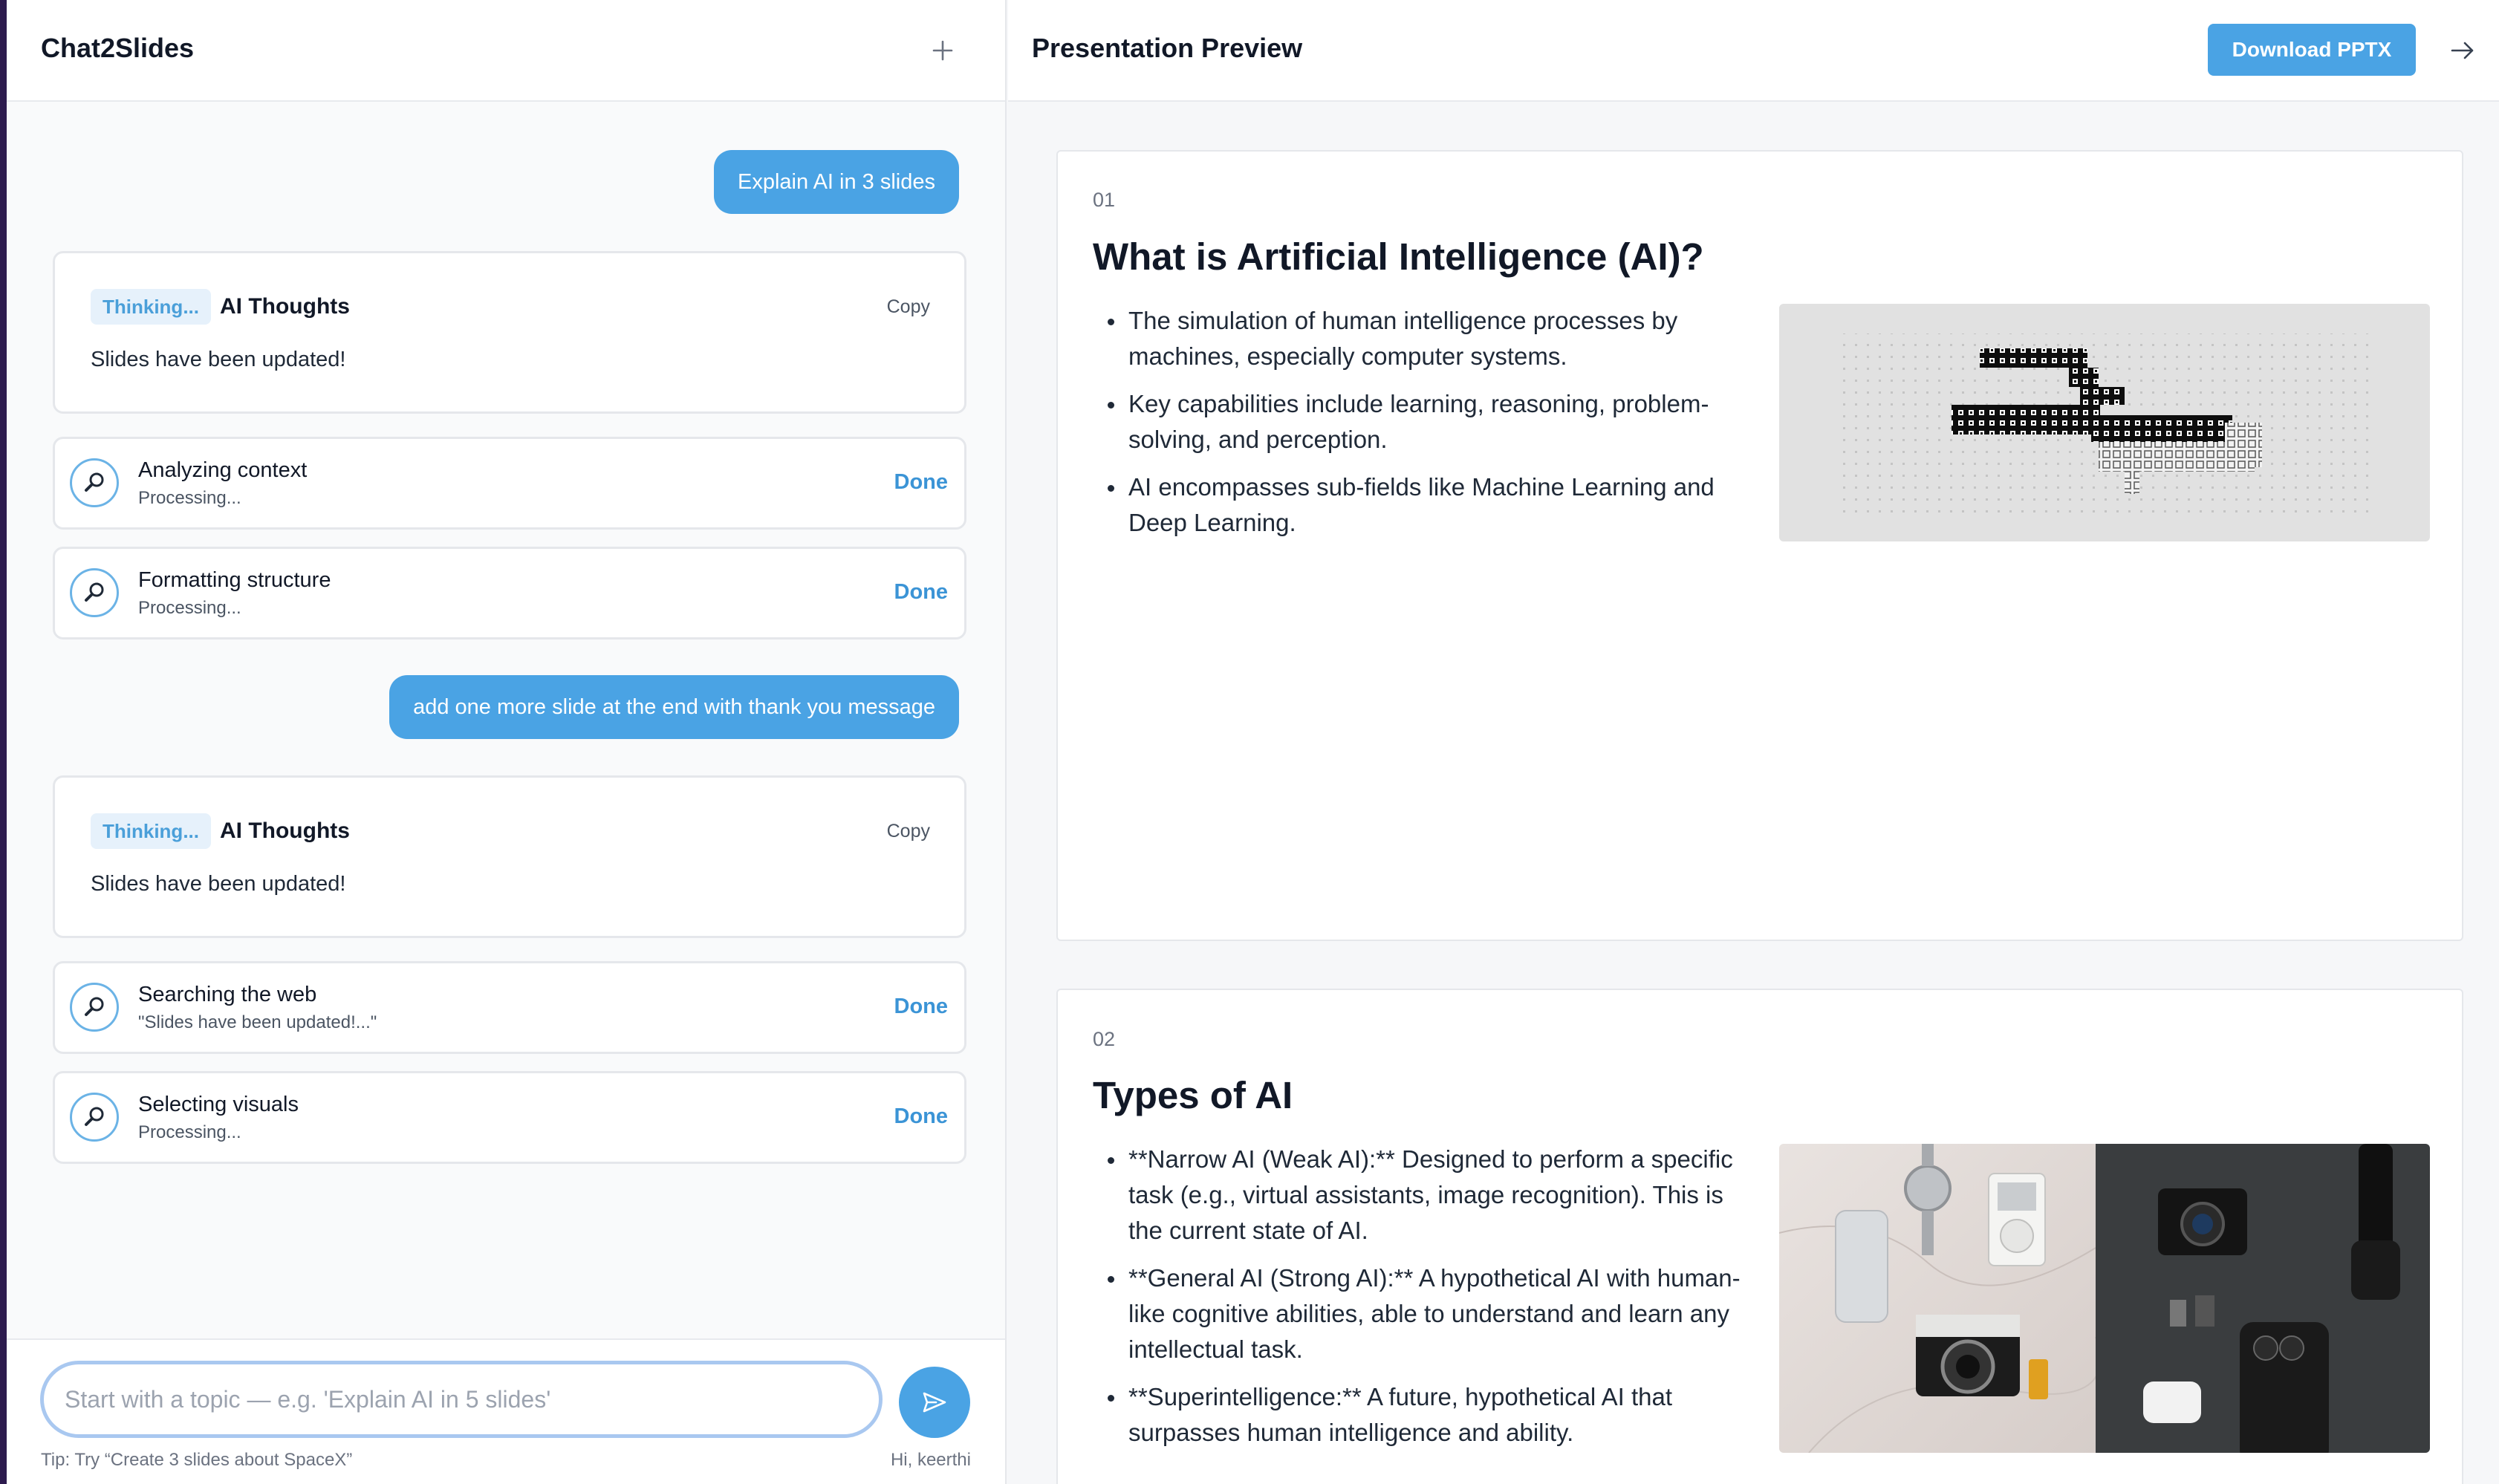 The height and width of the screenshot is (1484, 2499). I want to click on plus-icon, so click(942, 50).